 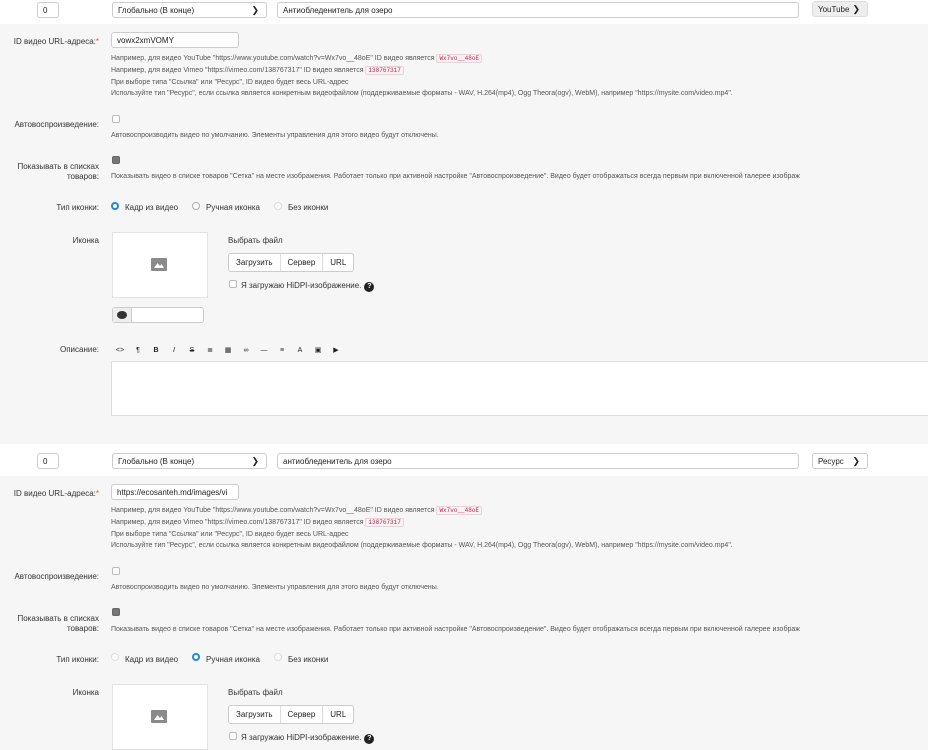 I want to click on choose-file-label: Выбрать файл, so click(x=255, y=692).